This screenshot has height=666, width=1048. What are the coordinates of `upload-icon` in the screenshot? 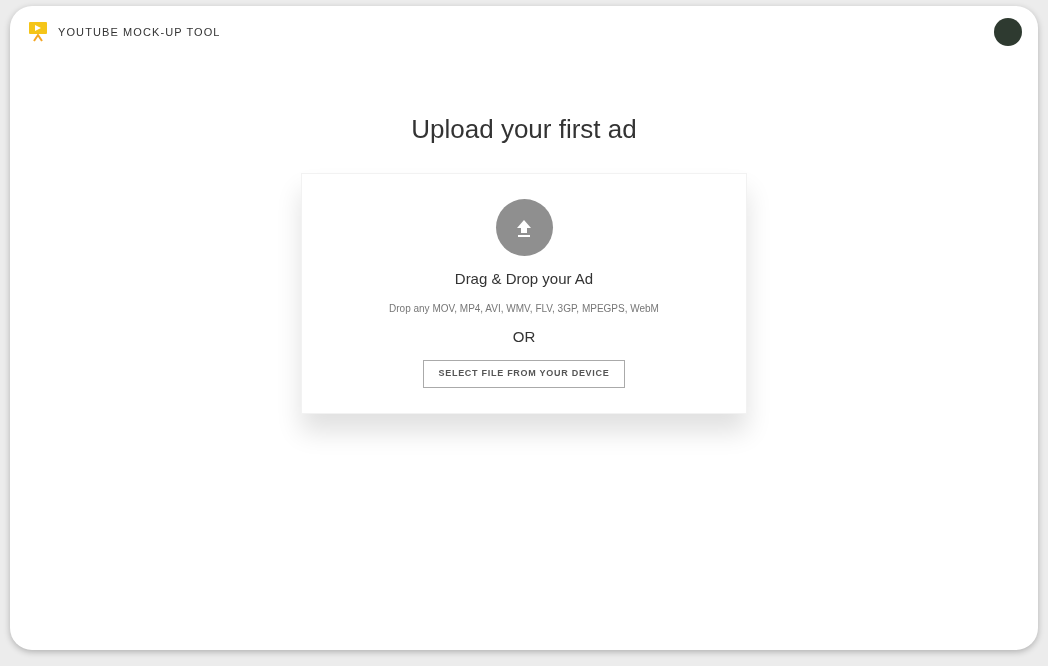 It's located at (524, 227).